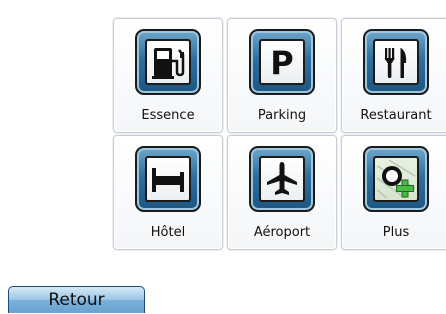 The image size is (446, 314). I want to click on airplane-icon, so click(282, 178).